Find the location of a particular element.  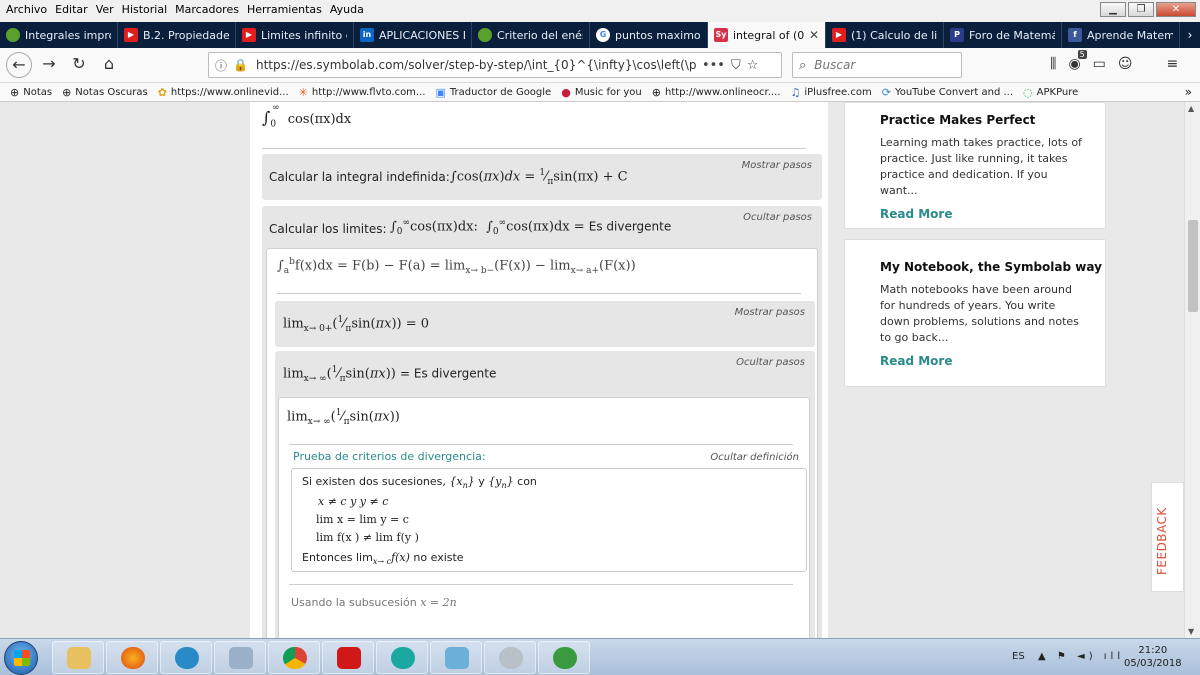

home-button: ⌂ is located at coordinates (109, 65).